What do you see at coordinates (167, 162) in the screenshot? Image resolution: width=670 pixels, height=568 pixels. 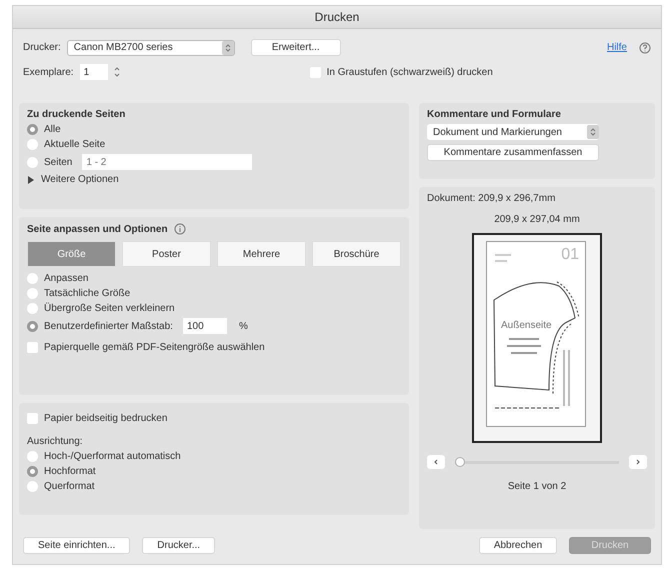 I see `page-range-field: 1 - 2` at bounding box center [167, 162].